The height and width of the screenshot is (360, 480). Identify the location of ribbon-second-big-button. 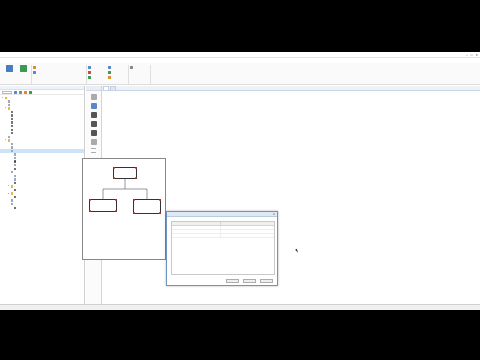
(23, 68).